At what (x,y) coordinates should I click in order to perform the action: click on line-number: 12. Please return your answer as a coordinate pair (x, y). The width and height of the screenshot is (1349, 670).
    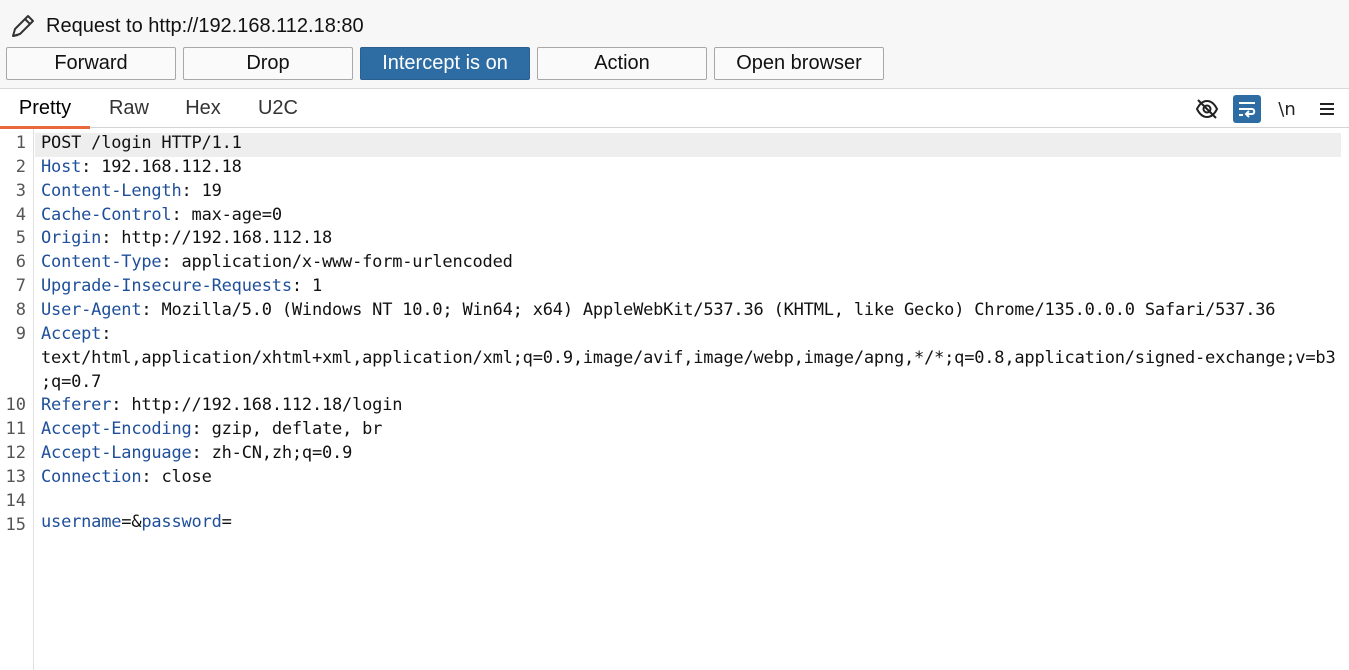
    Looking at the image, I should click on (15, 453).